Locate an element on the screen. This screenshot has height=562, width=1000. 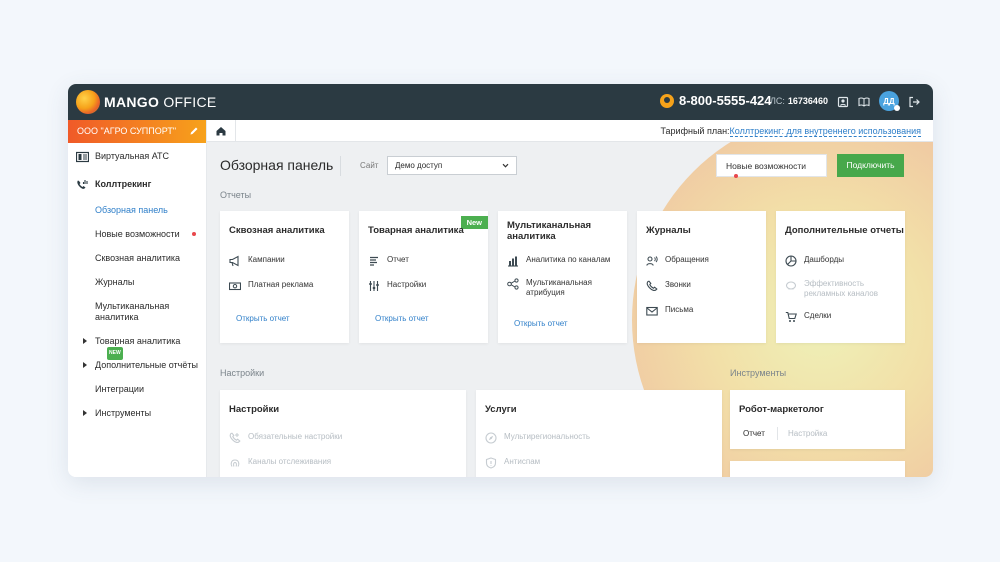
logo-text: MANGO OFFICE is located at coordinates (160, 102).